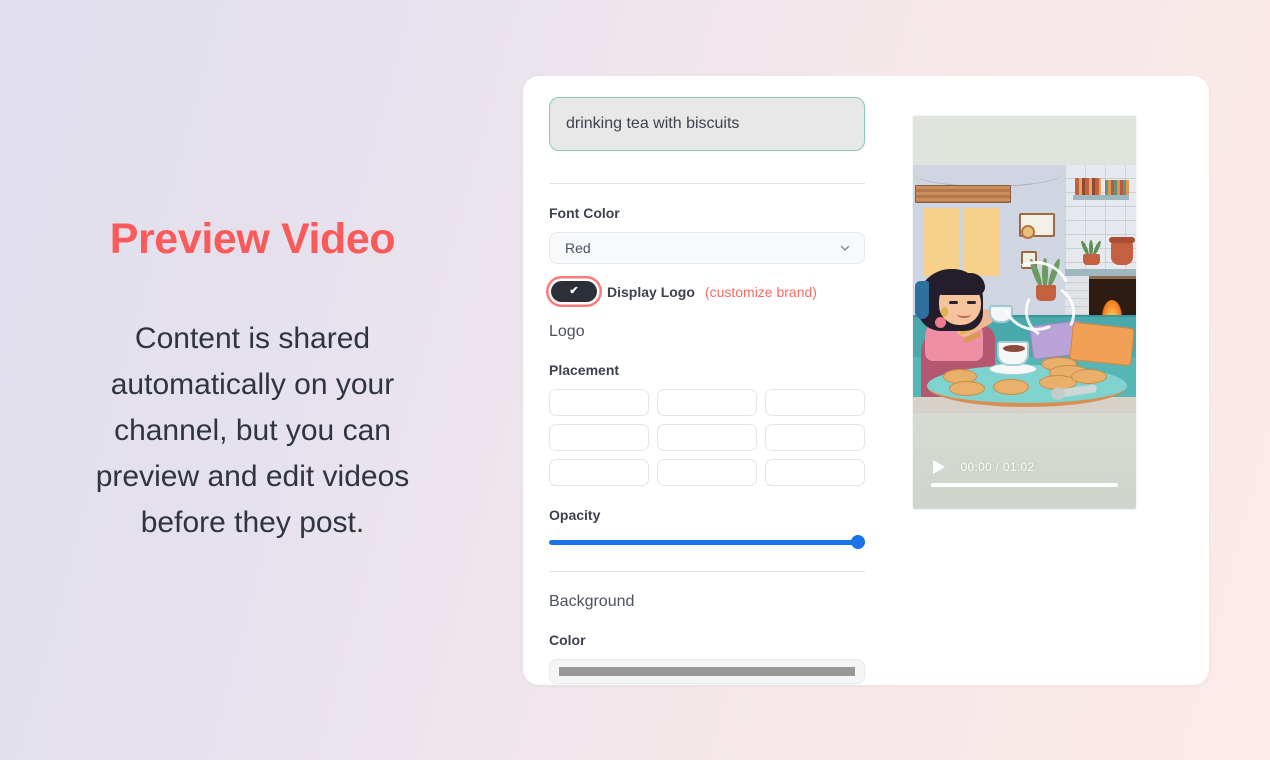 The height and width of the screenshot is (760, 1270). I want to click on cushion, so click(1101, 344).